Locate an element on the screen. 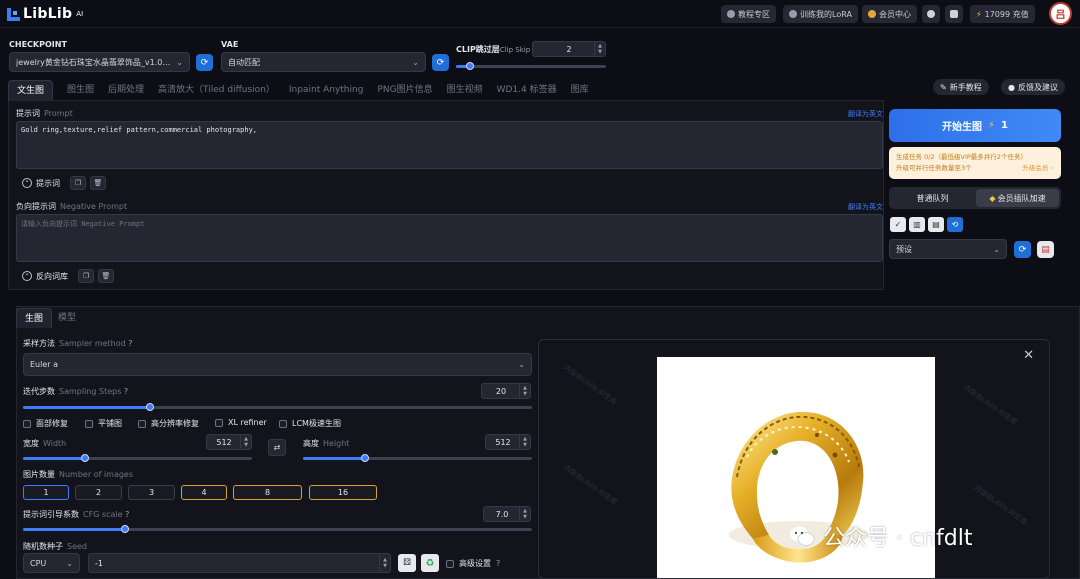 Image resolution: width=1080 pixels, height=579 pixels. xl-refiner-checkbox: XL refiner is located at coordinates (241, 422).